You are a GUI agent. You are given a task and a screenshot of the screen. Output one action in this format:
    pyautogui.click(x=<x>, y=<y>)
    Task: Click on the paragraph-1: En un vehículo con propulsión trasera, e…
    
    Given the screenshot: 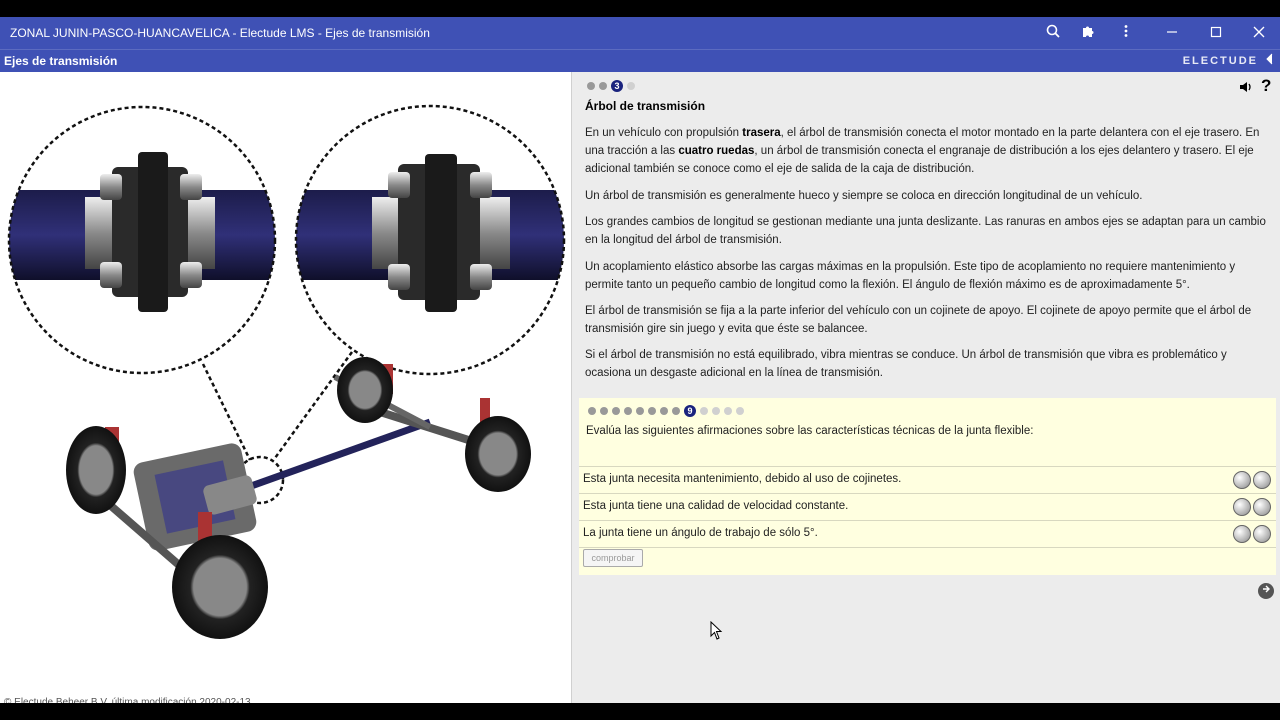 What is the action you would take?
    pyautogui.click(x=922, y=151)
    